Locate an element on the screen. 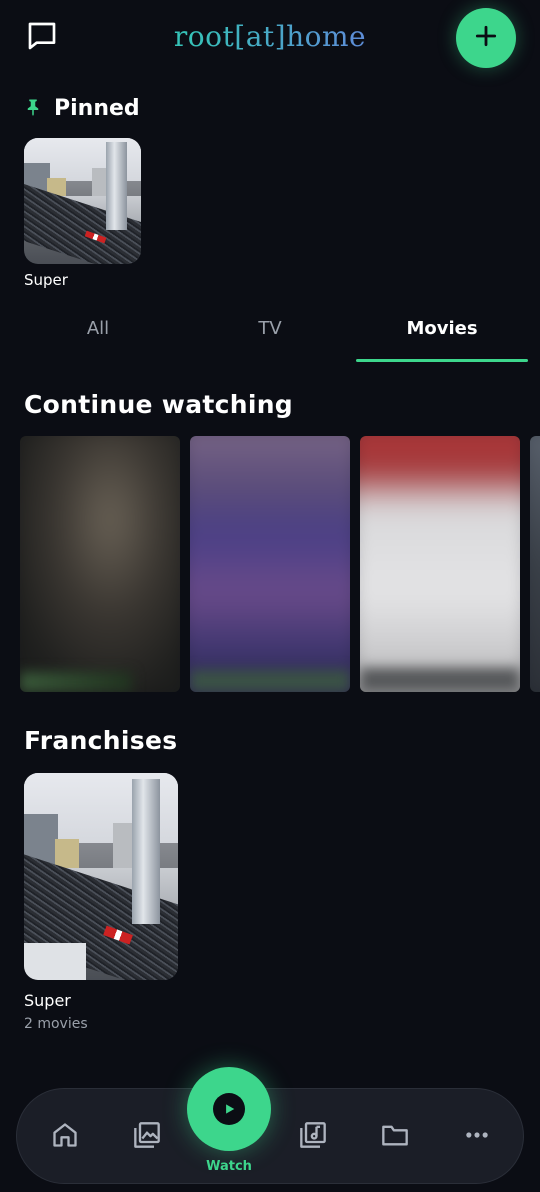 The height and width of the screenshot is (1192, 540). plus-icon is located at coordinates (486, 38).